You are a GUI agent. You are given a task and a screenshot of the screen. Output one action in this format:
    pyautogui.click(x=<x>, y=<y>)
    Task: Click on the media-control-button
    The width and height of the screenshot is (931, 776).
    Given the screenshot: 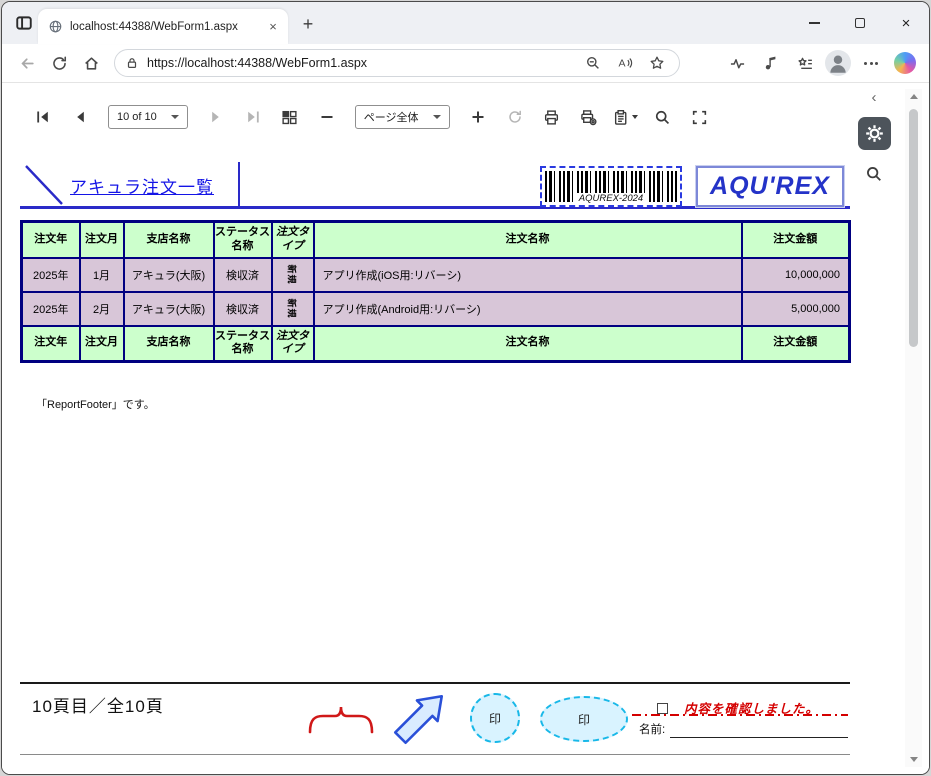 What is the action you would take?
    pyautogui.click(x=771, y=63)
    